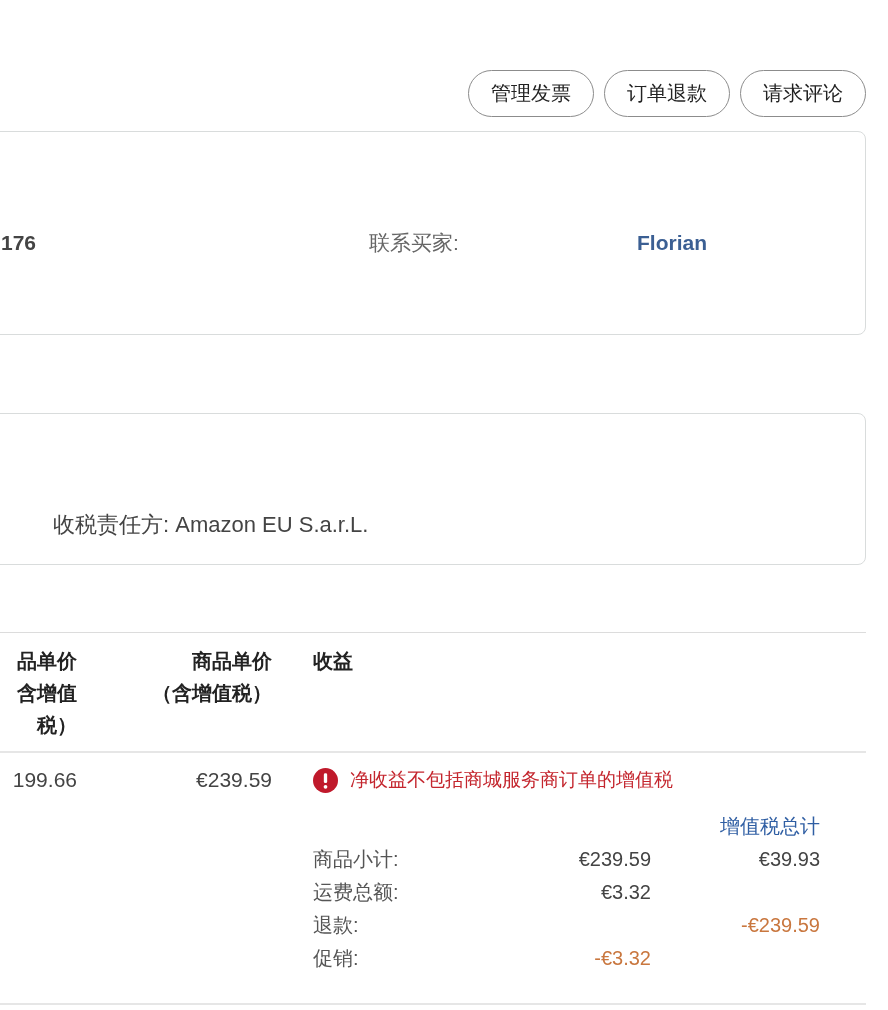 This screenshot has height=1010, width=888. I want to click on buyer-name-link: Florian, so click(672, 243).